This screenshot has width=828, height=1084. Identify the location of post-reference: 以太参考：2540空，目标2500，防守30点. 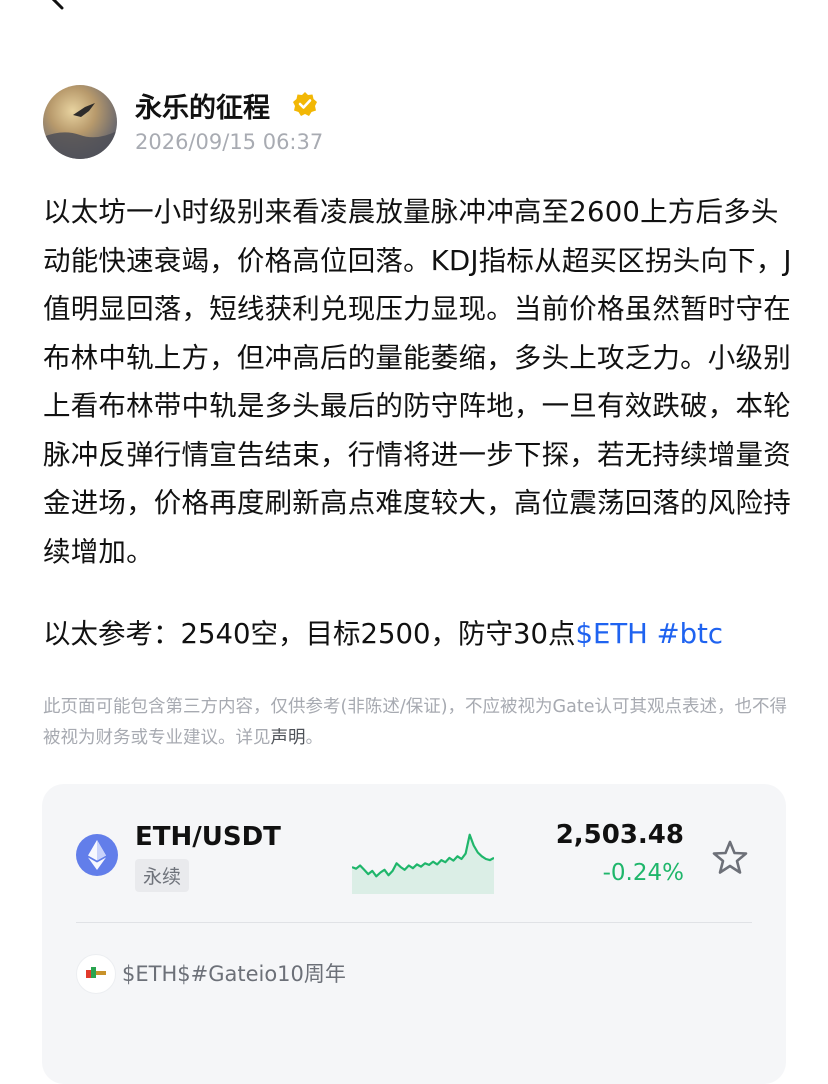
(309, 634).